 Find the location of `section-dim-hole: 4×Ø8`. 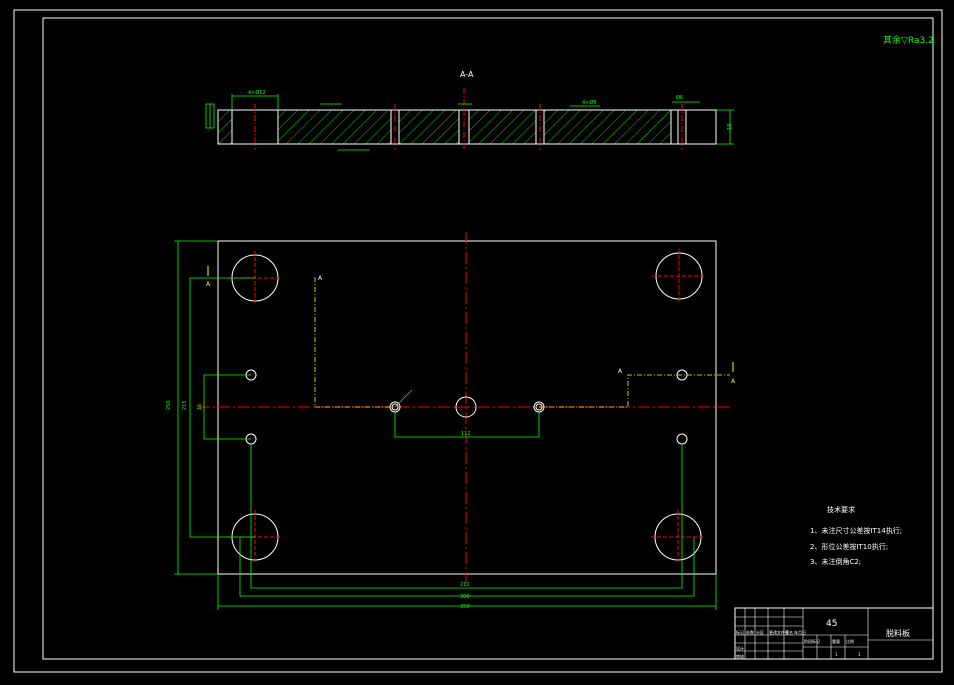

section-dim-hole: 4×Ø8 is located at coordinates (589, 102).